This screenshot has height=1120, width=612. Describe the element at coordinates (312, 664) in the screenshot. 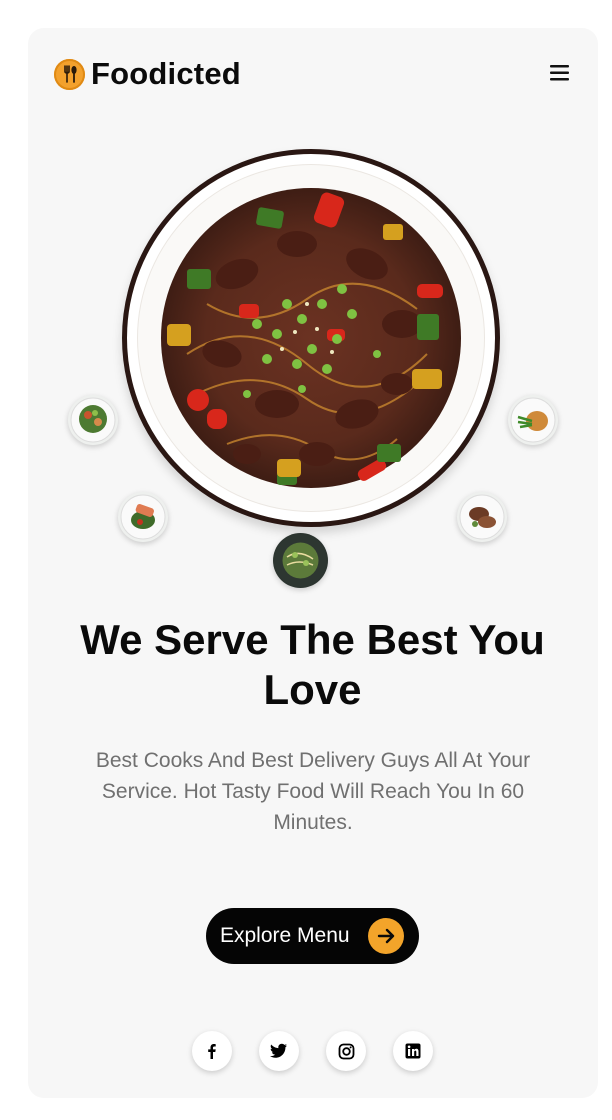

I see `hero-headline: We Serve The Best You Love` at that location.